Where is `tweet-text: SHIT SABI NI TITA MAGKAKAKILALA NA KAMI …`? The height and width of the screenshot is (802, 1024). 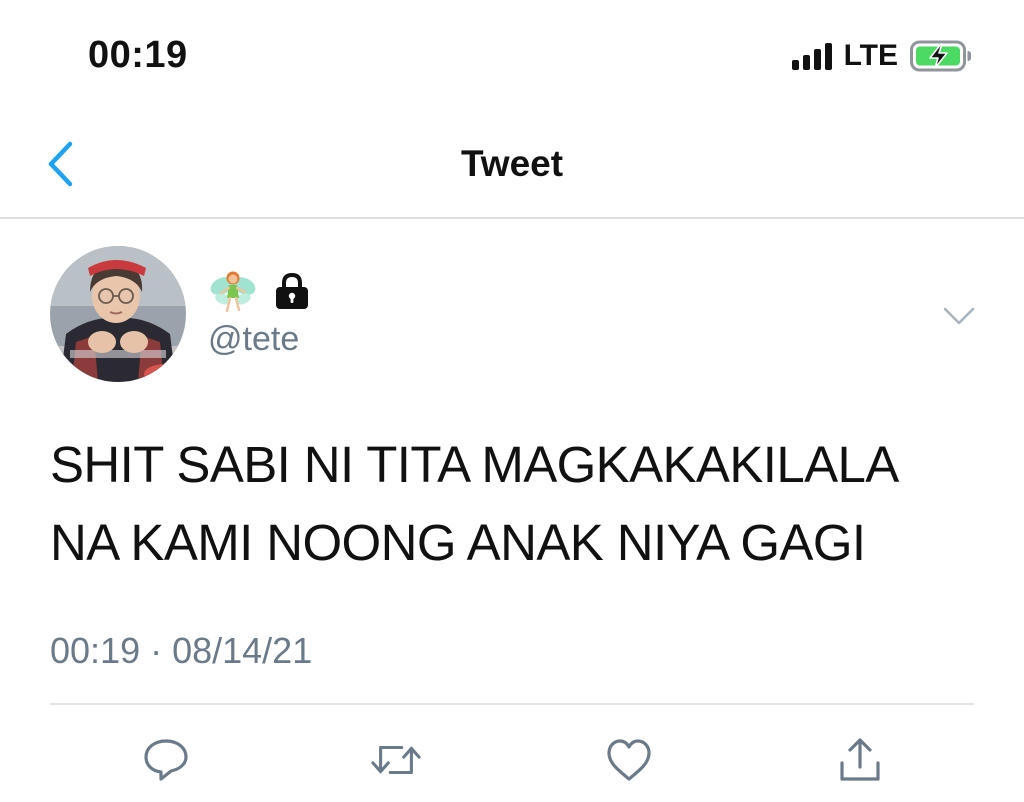 tweet-text: SHIT SABI NI TITA MAGKAKAKILALA NA KAMI … is located at coordinates (473, 503).